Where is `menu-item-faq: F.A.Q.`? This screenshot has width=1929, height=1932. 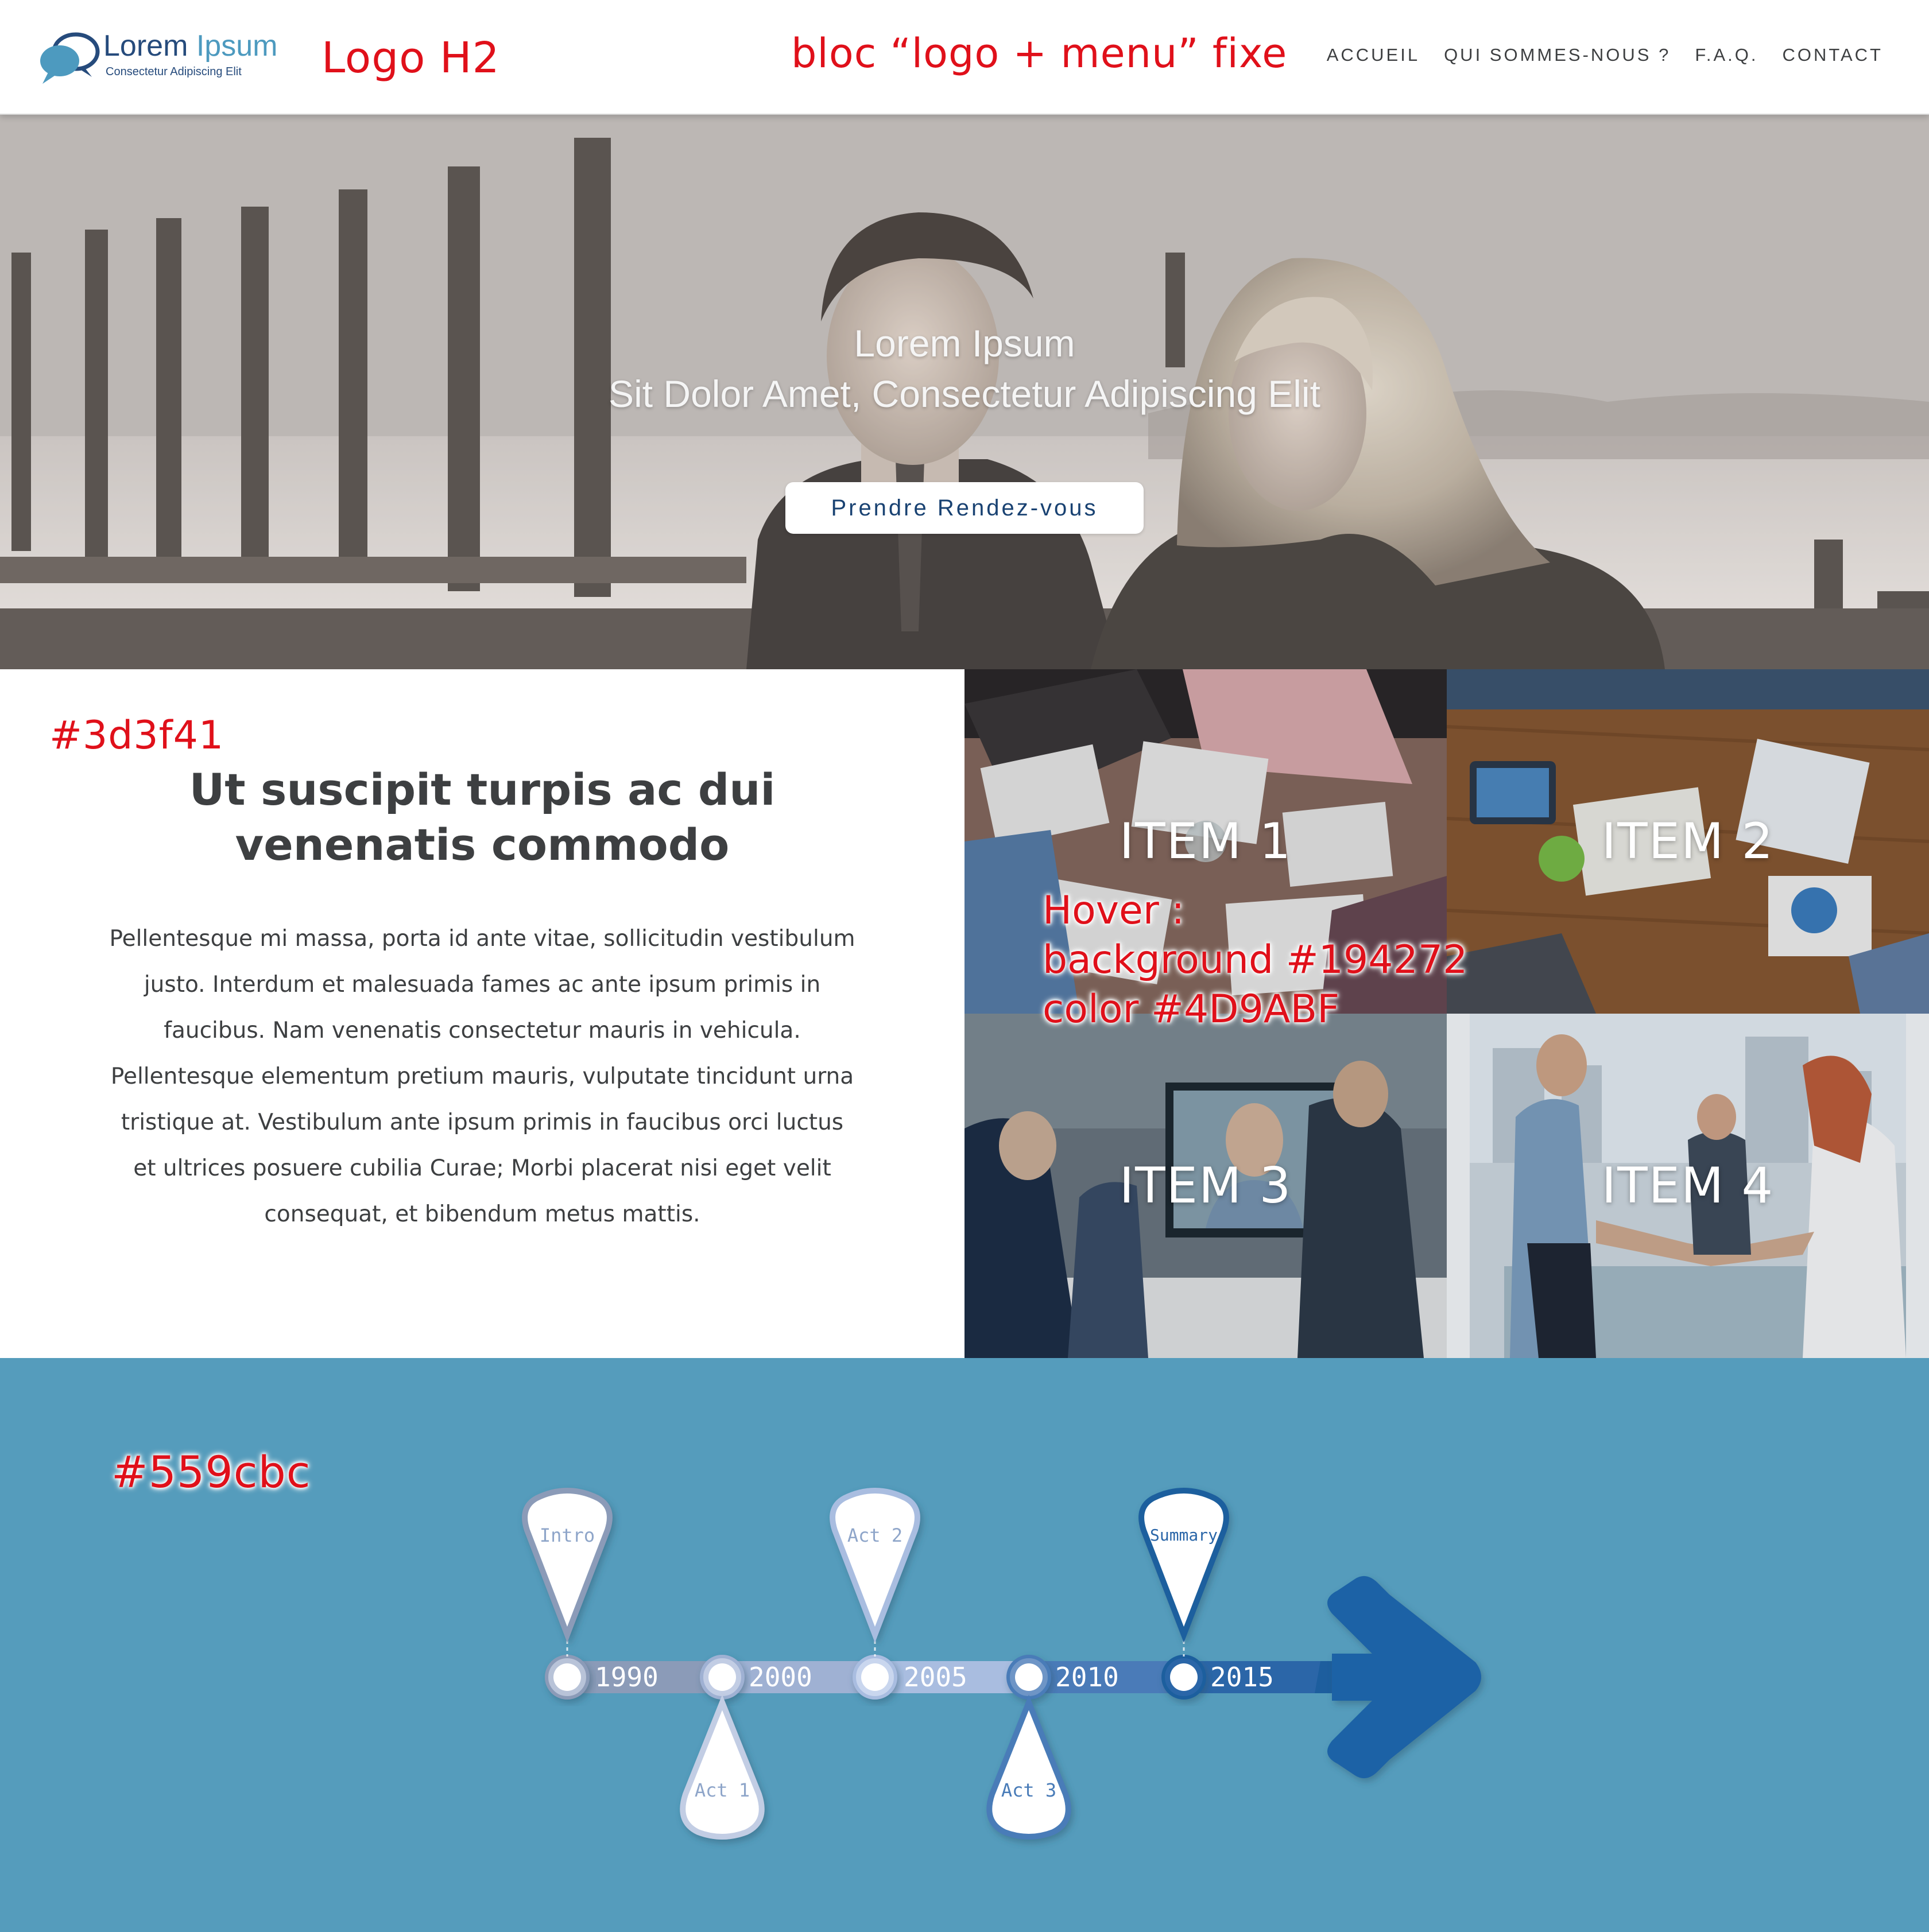 menu-item-faq: F.A.Q. is located at coordinates (1726, 55).